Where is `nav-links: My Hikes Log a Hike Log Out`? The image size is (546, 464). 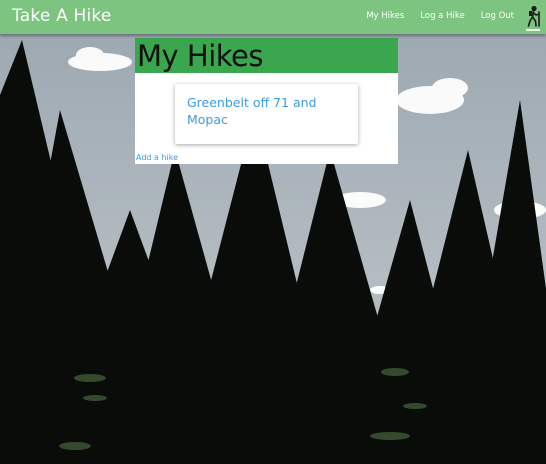
nav-links: My Hikes Log a Hike Log Out is located at coordinates (432, 16).